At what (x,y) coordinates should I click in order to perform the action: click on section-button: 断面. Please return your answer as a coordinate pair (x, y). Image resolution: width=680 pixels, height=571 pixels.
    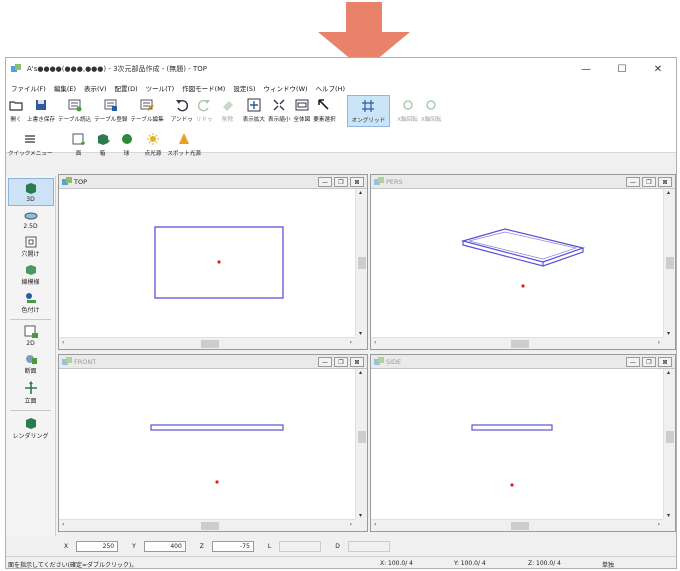
    Looking at the image, I should click on (31, 364).